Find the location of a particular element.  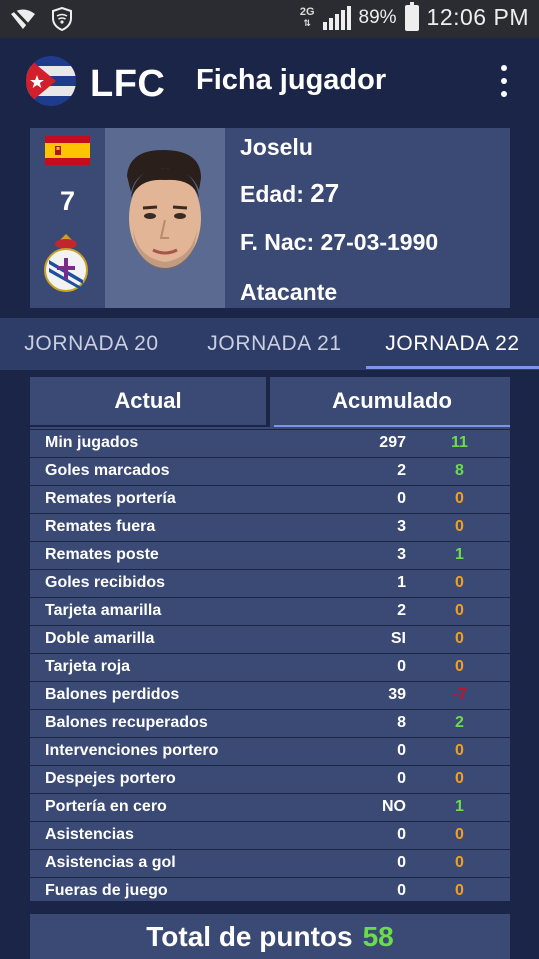

overflow-menu-icon is located at coordinates (504, 81).